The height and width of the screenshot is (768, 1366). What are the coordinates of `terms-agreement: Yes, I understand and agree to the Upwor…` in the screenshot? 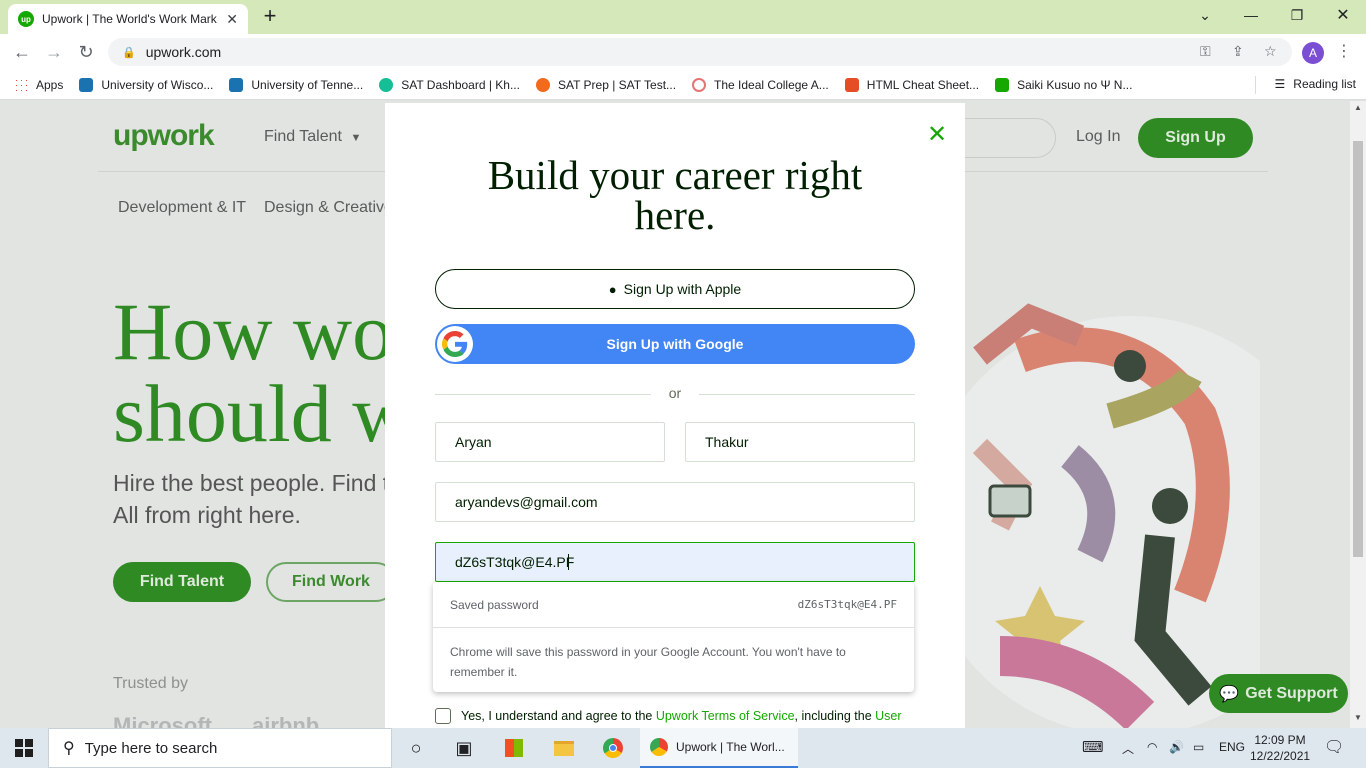 It's located at (668, 716).